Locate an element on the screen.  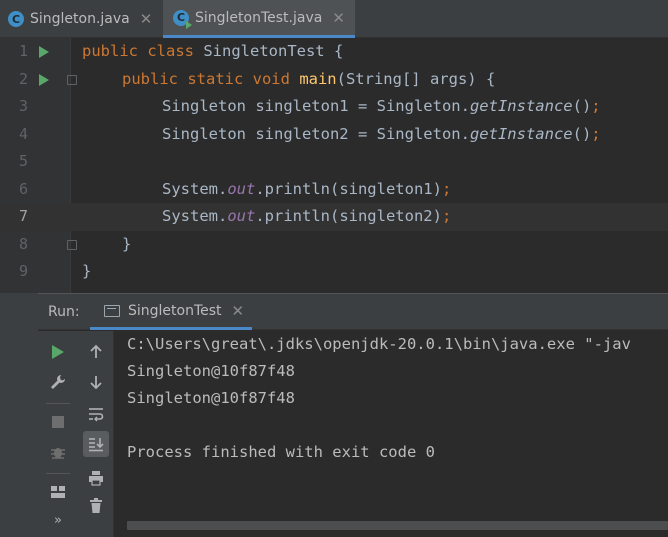
horizontal-scrollbar is located at coordinates (397, 525).